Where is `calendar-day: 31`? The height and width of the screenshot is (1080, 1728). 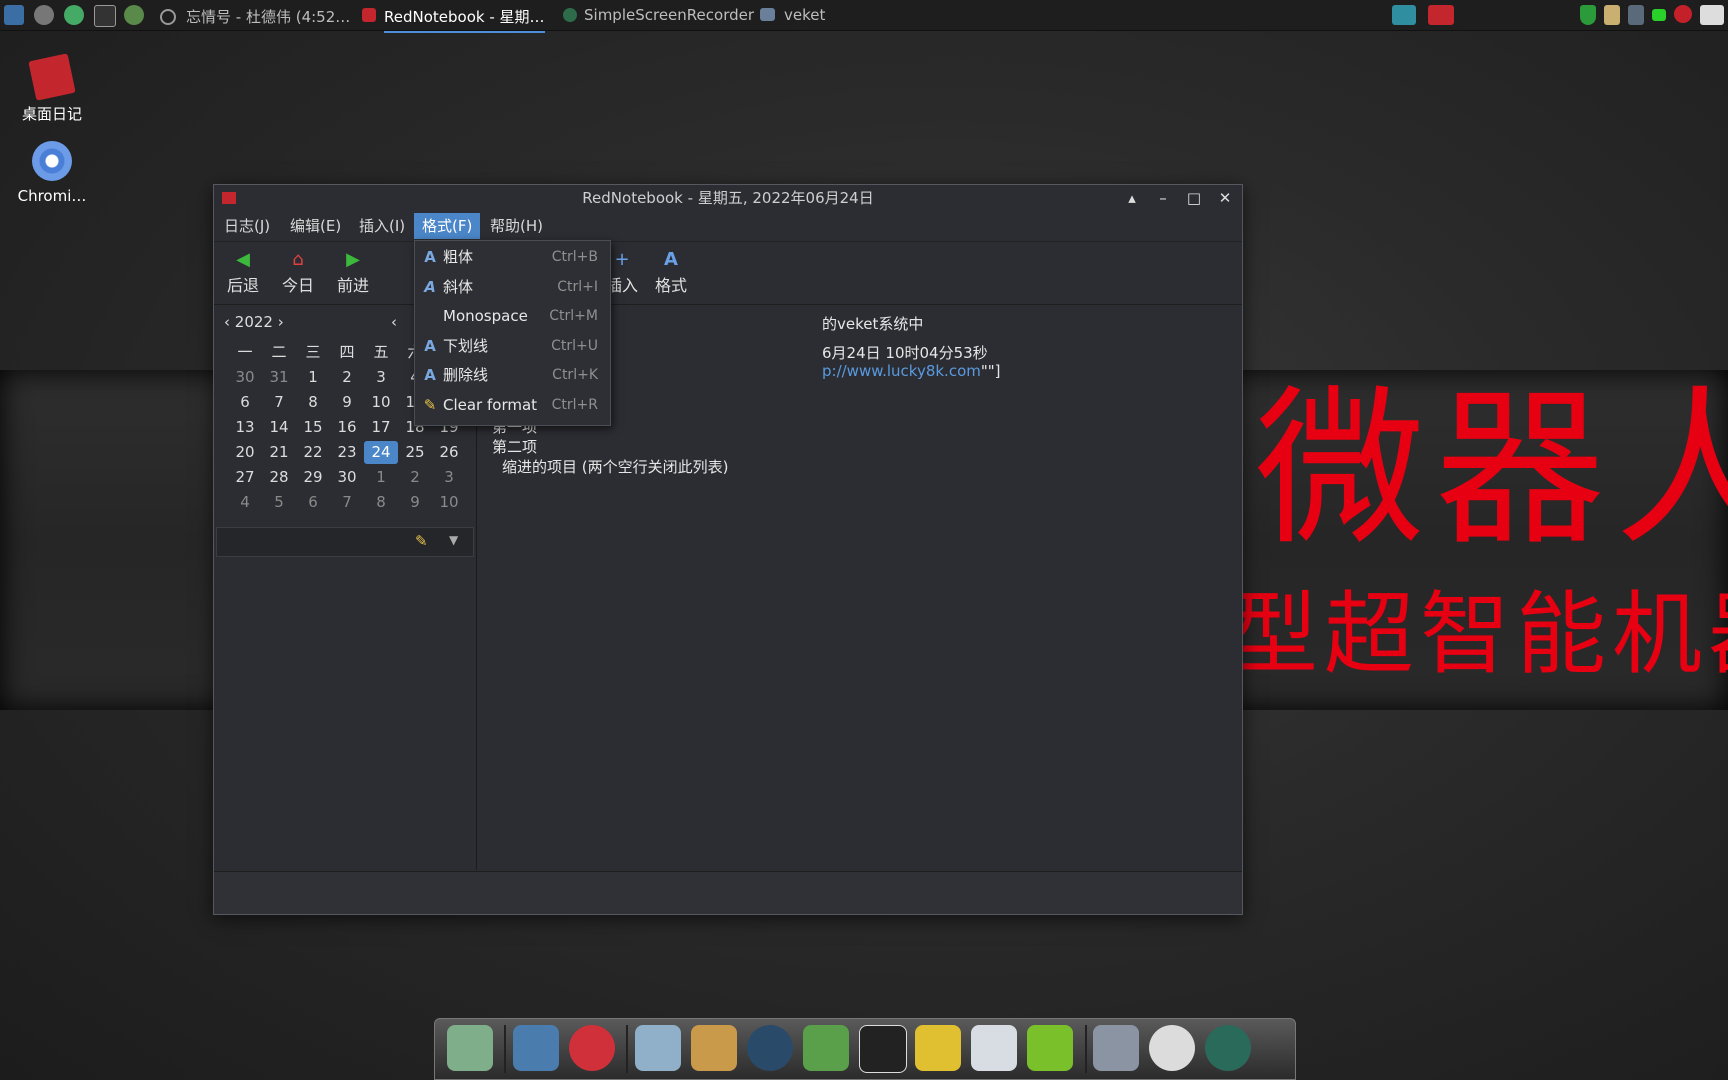 calendar-day: 31 is located at coordinates (279, 377).